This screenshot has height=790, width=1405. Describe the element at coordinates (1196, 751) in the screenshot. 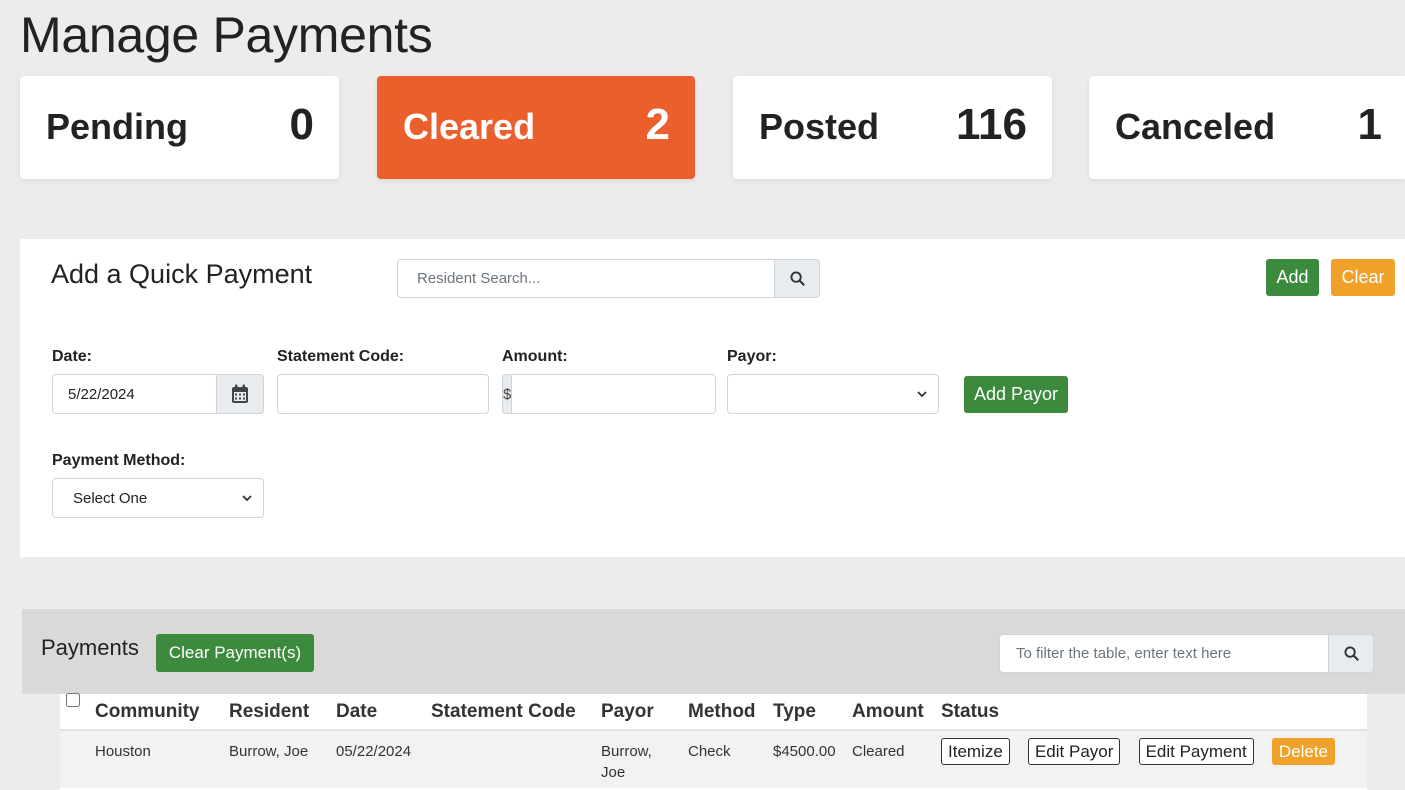

I see `edit-payment-button: Edit Payment` at that location.